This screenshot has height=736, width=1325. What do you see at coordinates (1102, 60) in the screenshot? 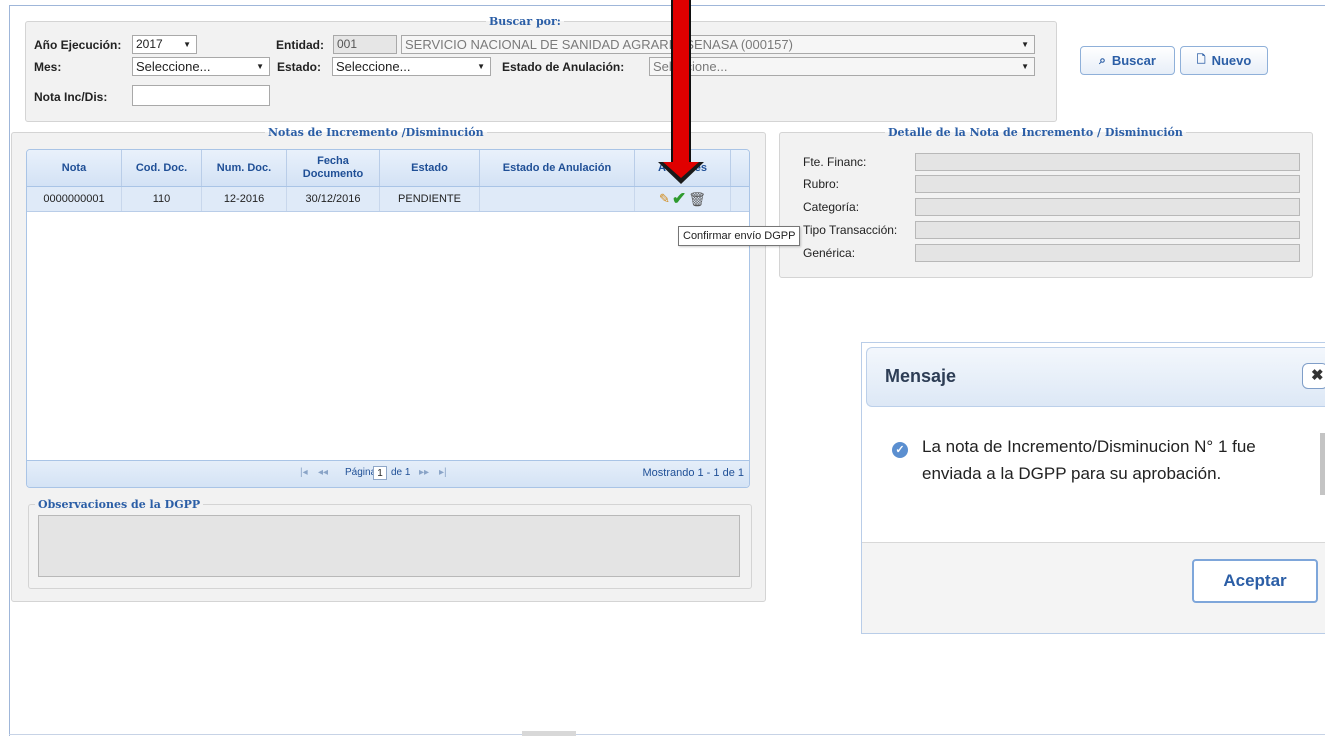
I see `search-icon: ⌕` at bounding box center [1102, 60].